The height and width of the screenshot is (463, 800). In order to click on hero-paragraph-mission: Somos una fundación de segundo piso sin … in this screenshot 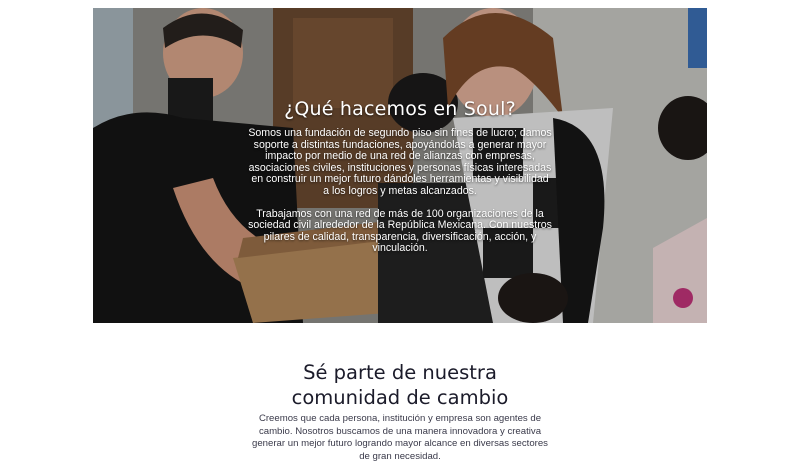, I will do `click(400, 162)`.